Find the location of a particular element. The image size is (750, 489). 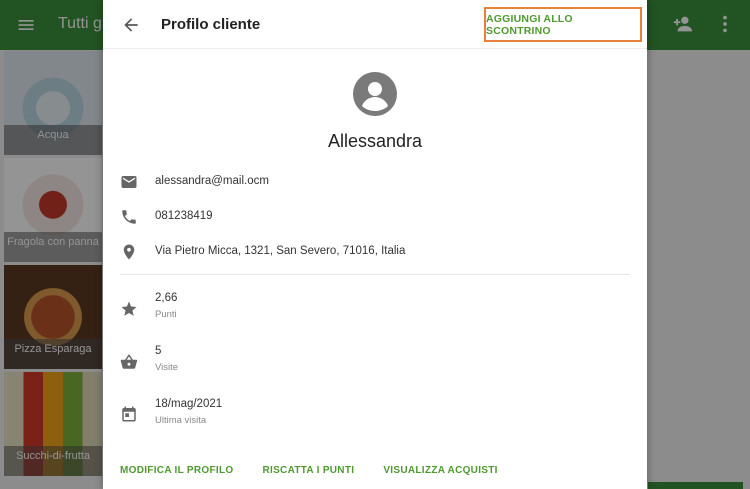

divider is located at coordinates (375, 274).